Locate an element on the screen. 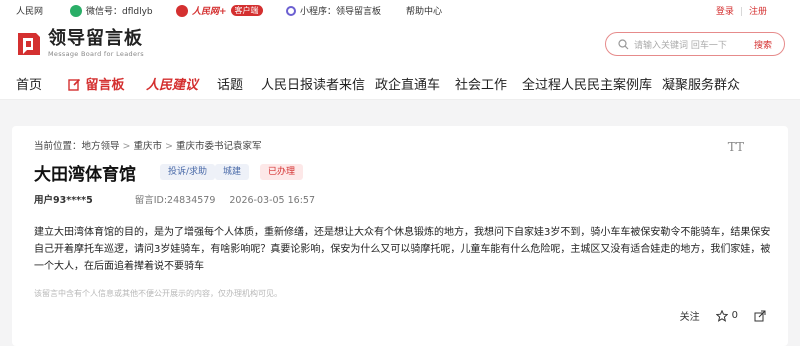 This screenshot has height=346, width=800. site-logo: 领导留言板 Message Board for Leaders is located at coordinates (80, 44).